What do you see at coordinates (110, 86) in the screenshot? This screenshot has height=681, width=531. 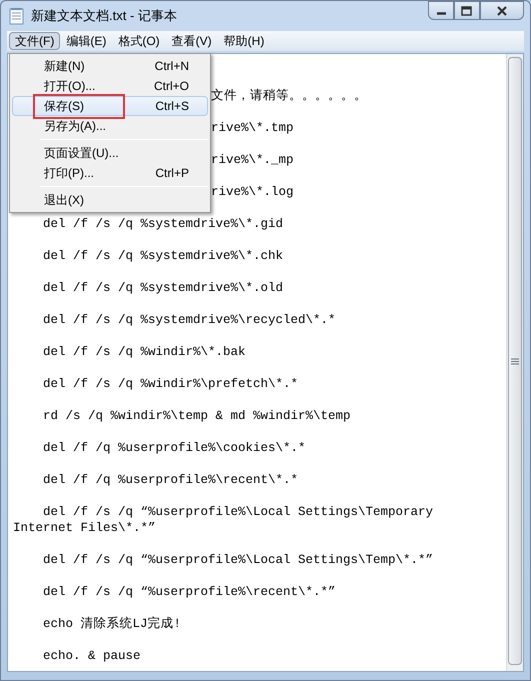 I see `menu-option: 打开(O)... Ctrl+O` at bounding box center [110, 86].